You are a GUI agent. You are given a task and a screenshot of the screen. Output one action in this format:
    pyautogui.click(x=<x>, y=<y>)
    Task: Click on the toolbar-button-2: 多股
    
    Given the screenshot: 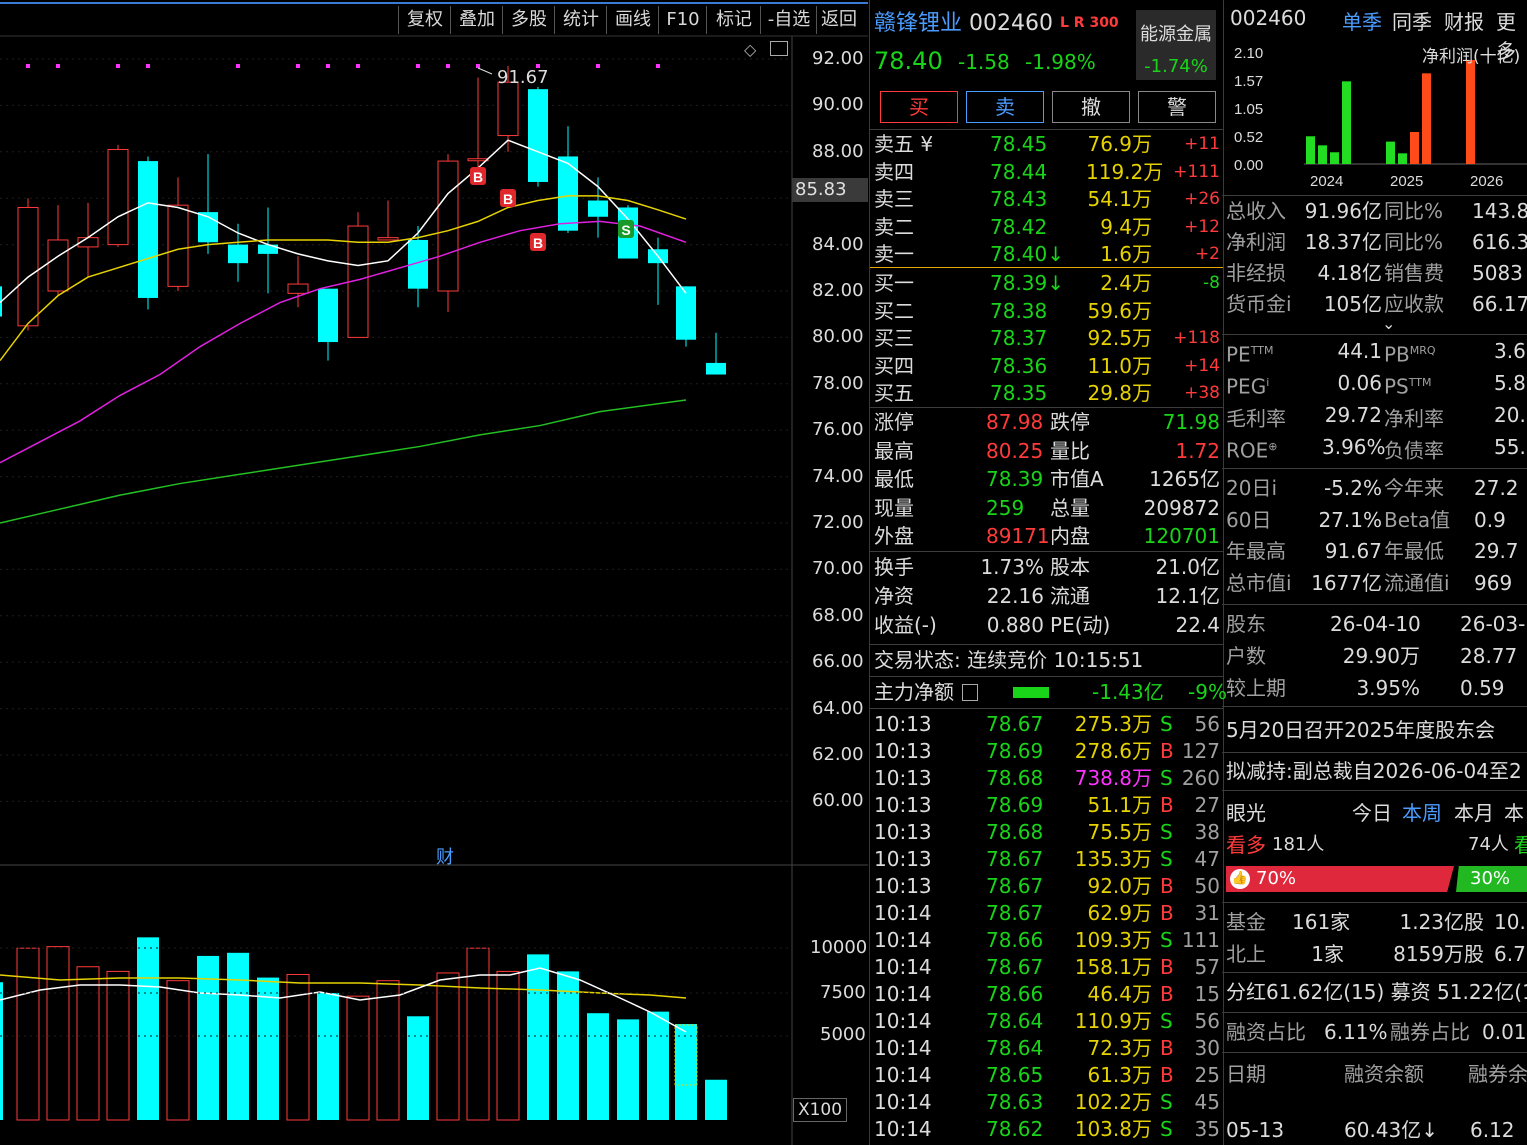 What is the action you would take?
    pyautogui.click(x=528, y=20)
    